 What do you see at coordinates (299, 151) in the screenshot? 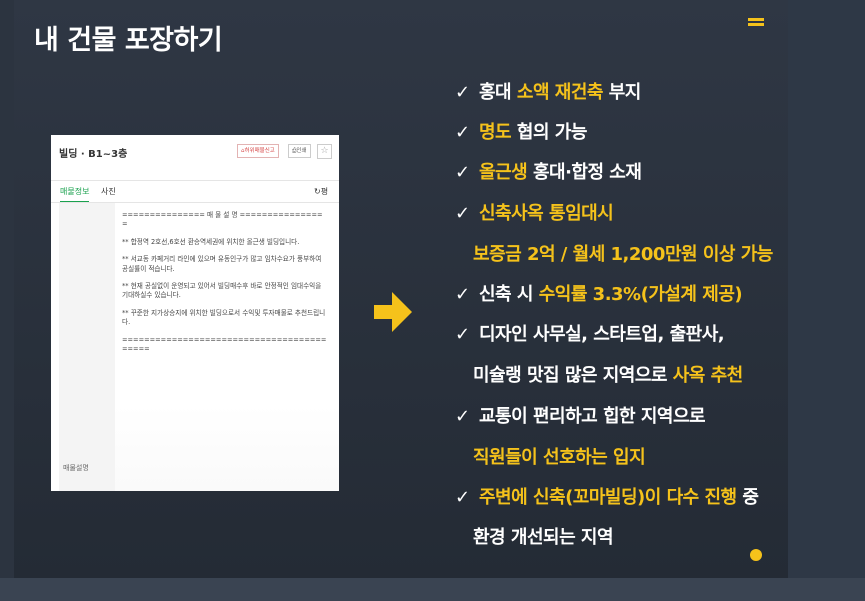
I see `print-button: ⎙인쇄` at bounding box center [299, 151].